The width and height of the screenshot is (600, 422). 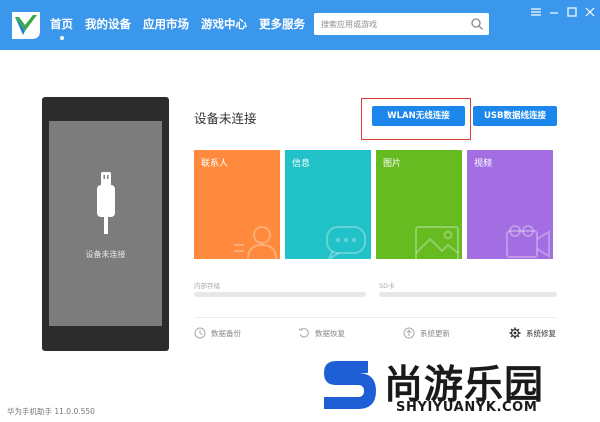 What do you see at coordinates (409, 333) in the screenshot?
I see `update-icon` at bounding box center [409, 333].